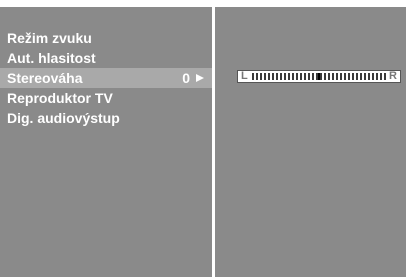  What do you see at coordinates (45, 78) in the screenshot?
I see `menu-item-label: Stereováha` at bounding box center [45, 78].